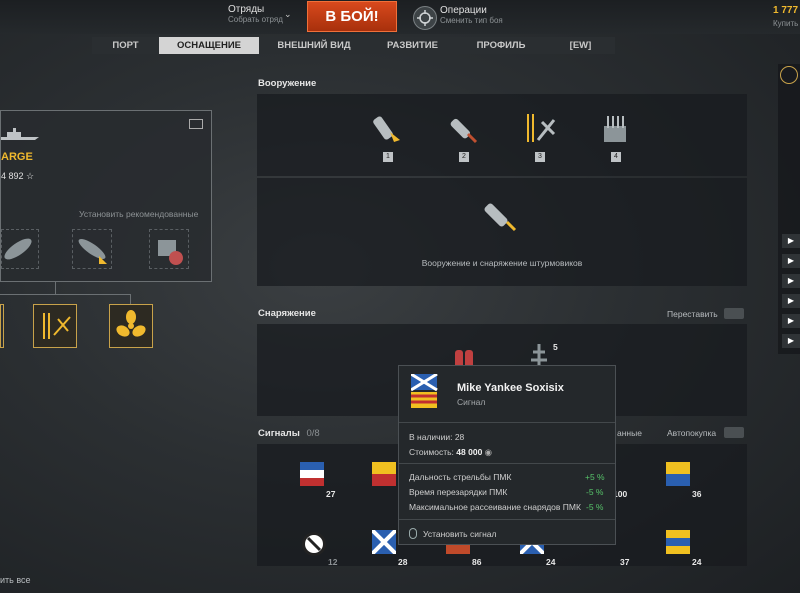 The image size is (800, 593). Describe the element at coordinates (412, 45) in the screenshot. I see `tab-development: РАЗВИТИЕ` at that location.